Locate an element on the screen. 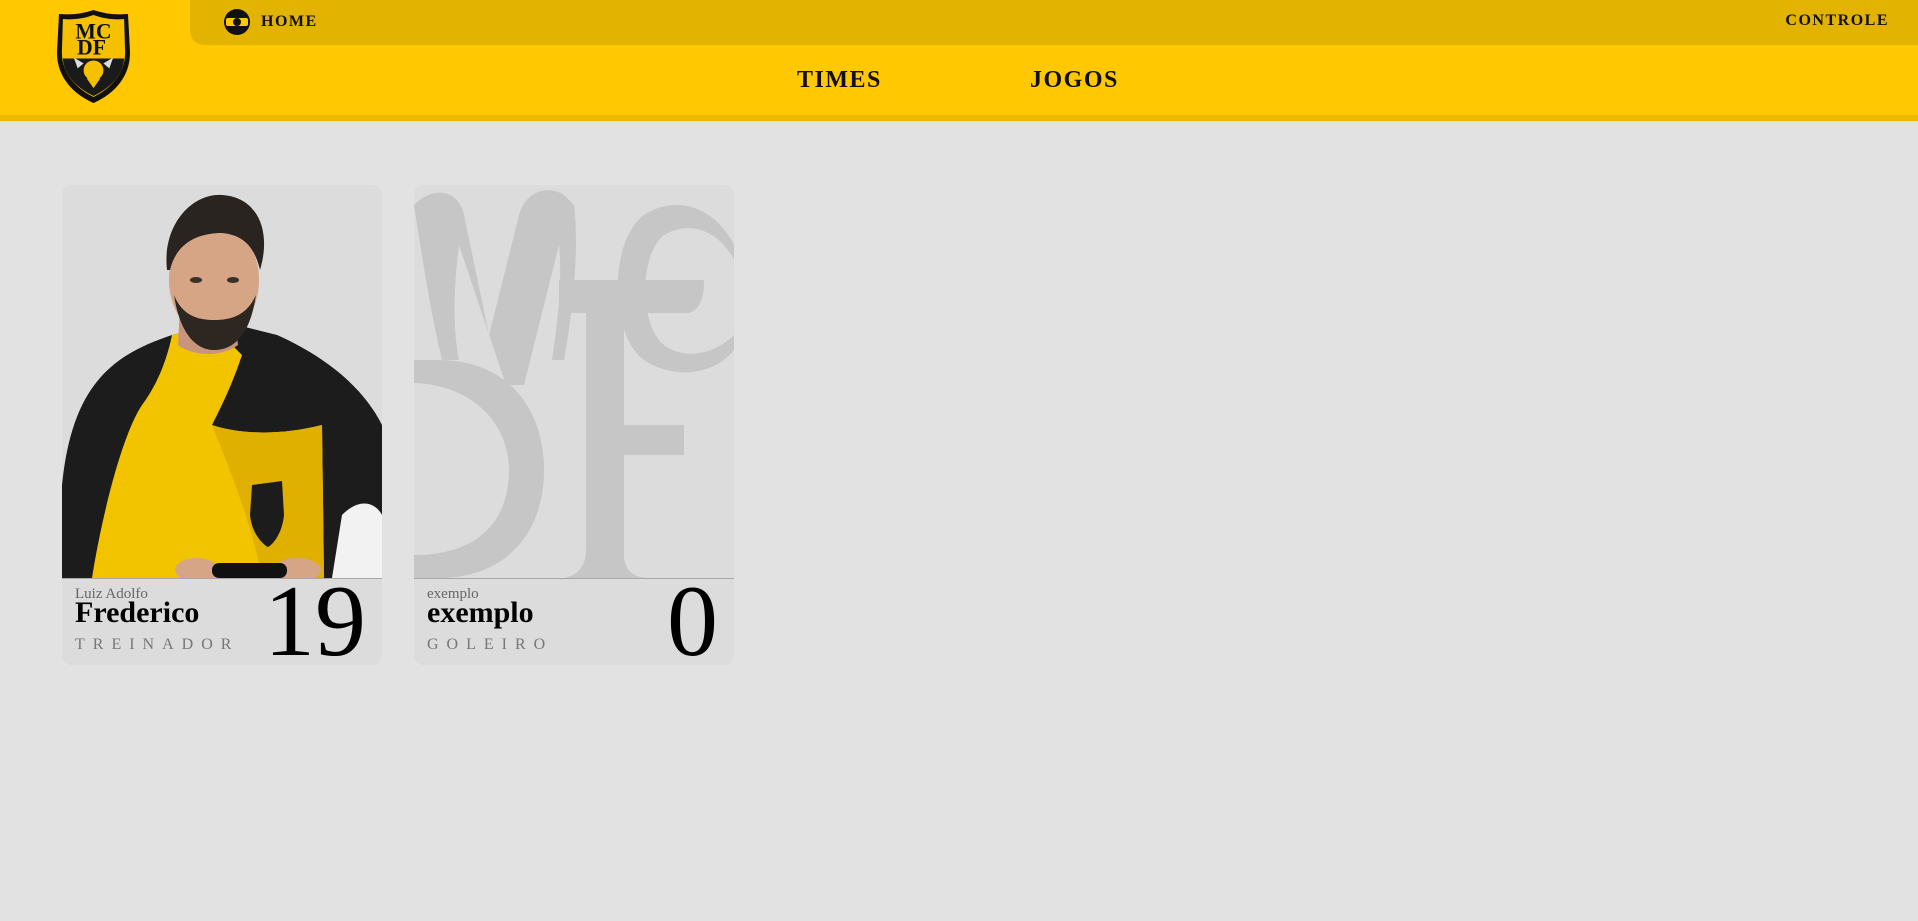 This screenshot has width=1918, height=921. top-bar is located at coordinates (1054, 22).